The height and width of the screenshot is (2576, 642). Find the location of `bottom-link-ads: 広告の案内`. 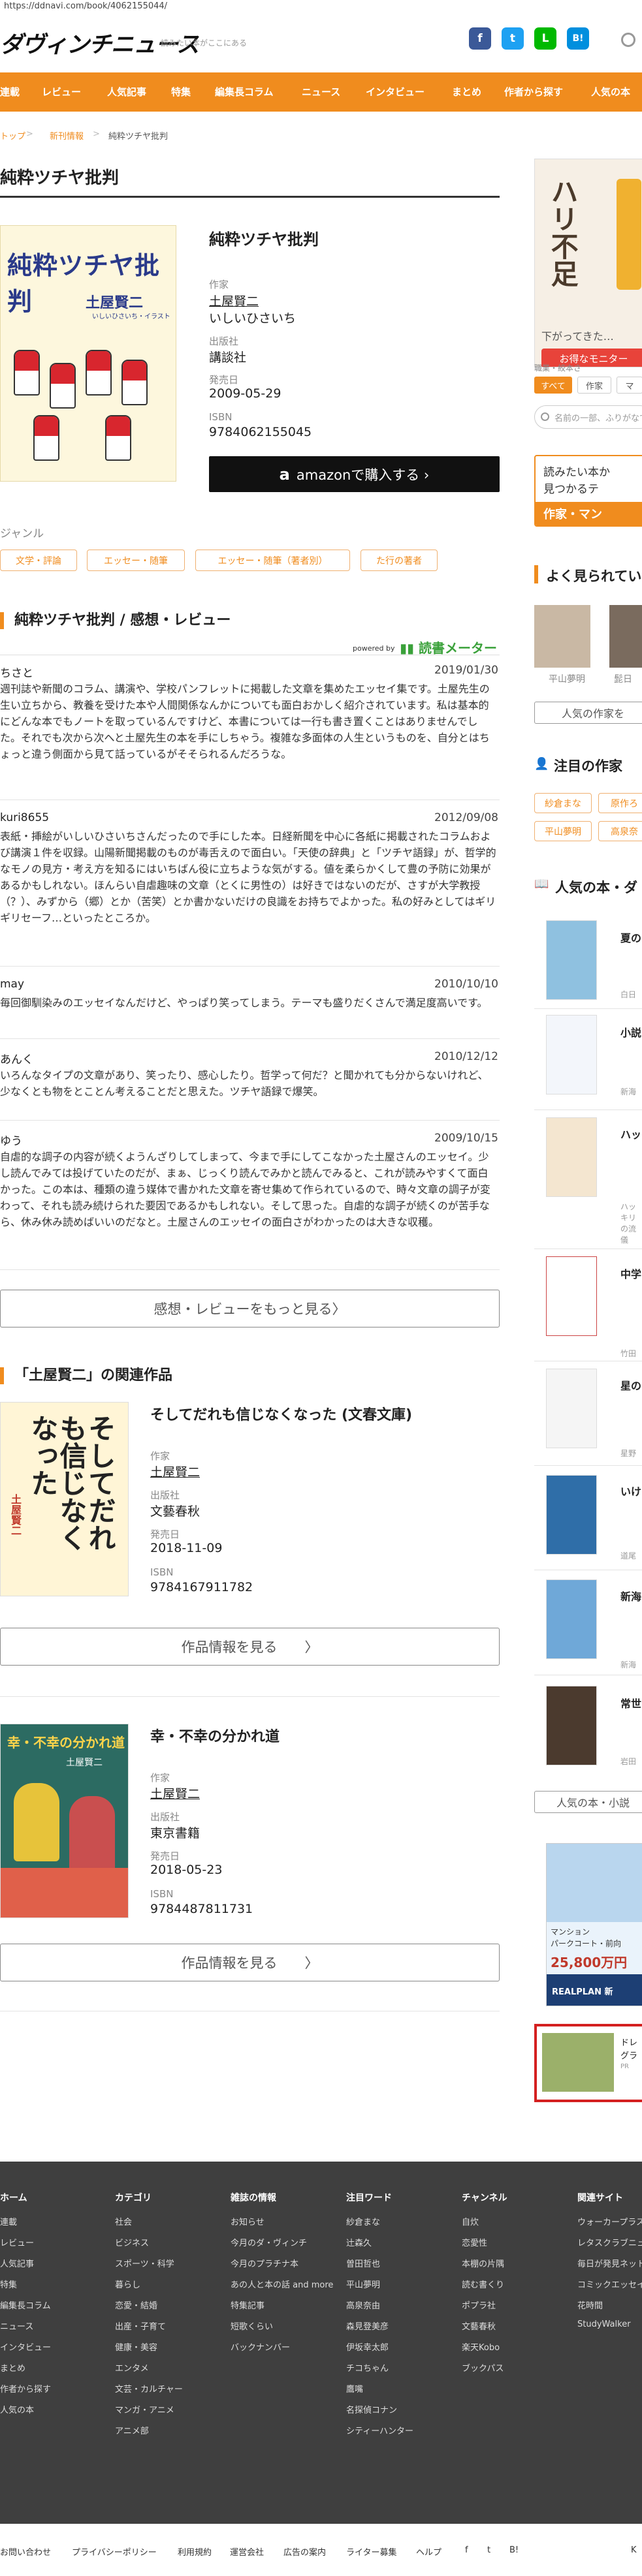

bottom-link-ads: 広告の案内 is located at coordinates (304, 2551).